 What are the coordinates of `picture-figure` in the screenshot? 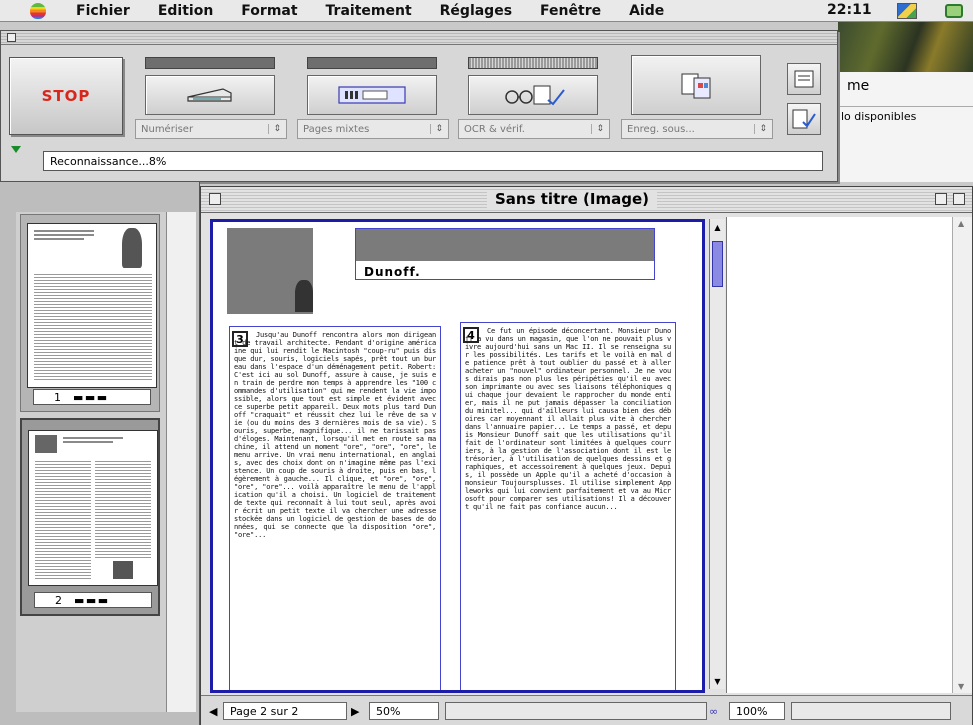 It's located at (304, 296).